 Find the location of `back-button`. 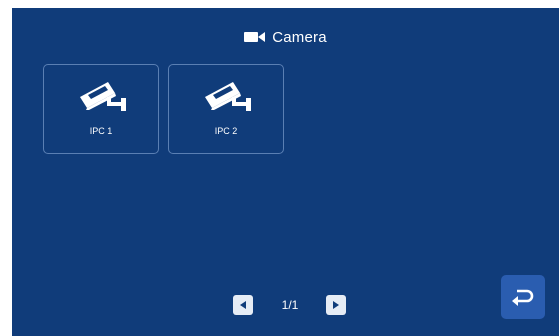

back-button is located at coordinates (523, 297).